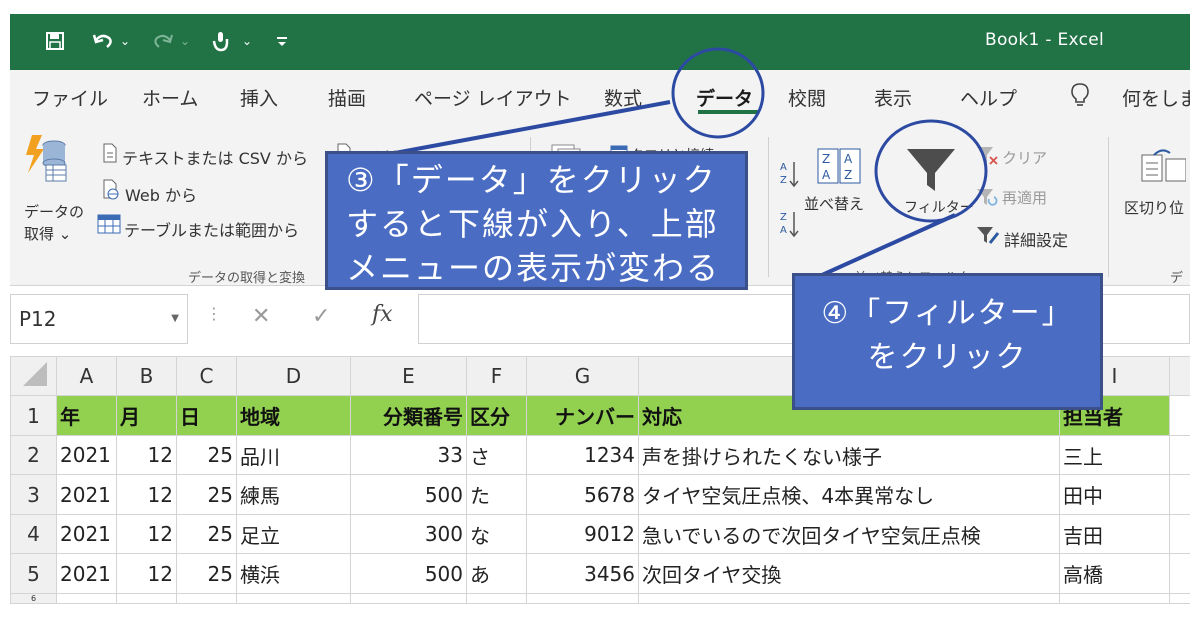 The height and width of the screenshot is (623, 1198). What do you see at coordinates (103, 41) in the screenshot?
I see `undo-icon` at bounding box center [103, 41].